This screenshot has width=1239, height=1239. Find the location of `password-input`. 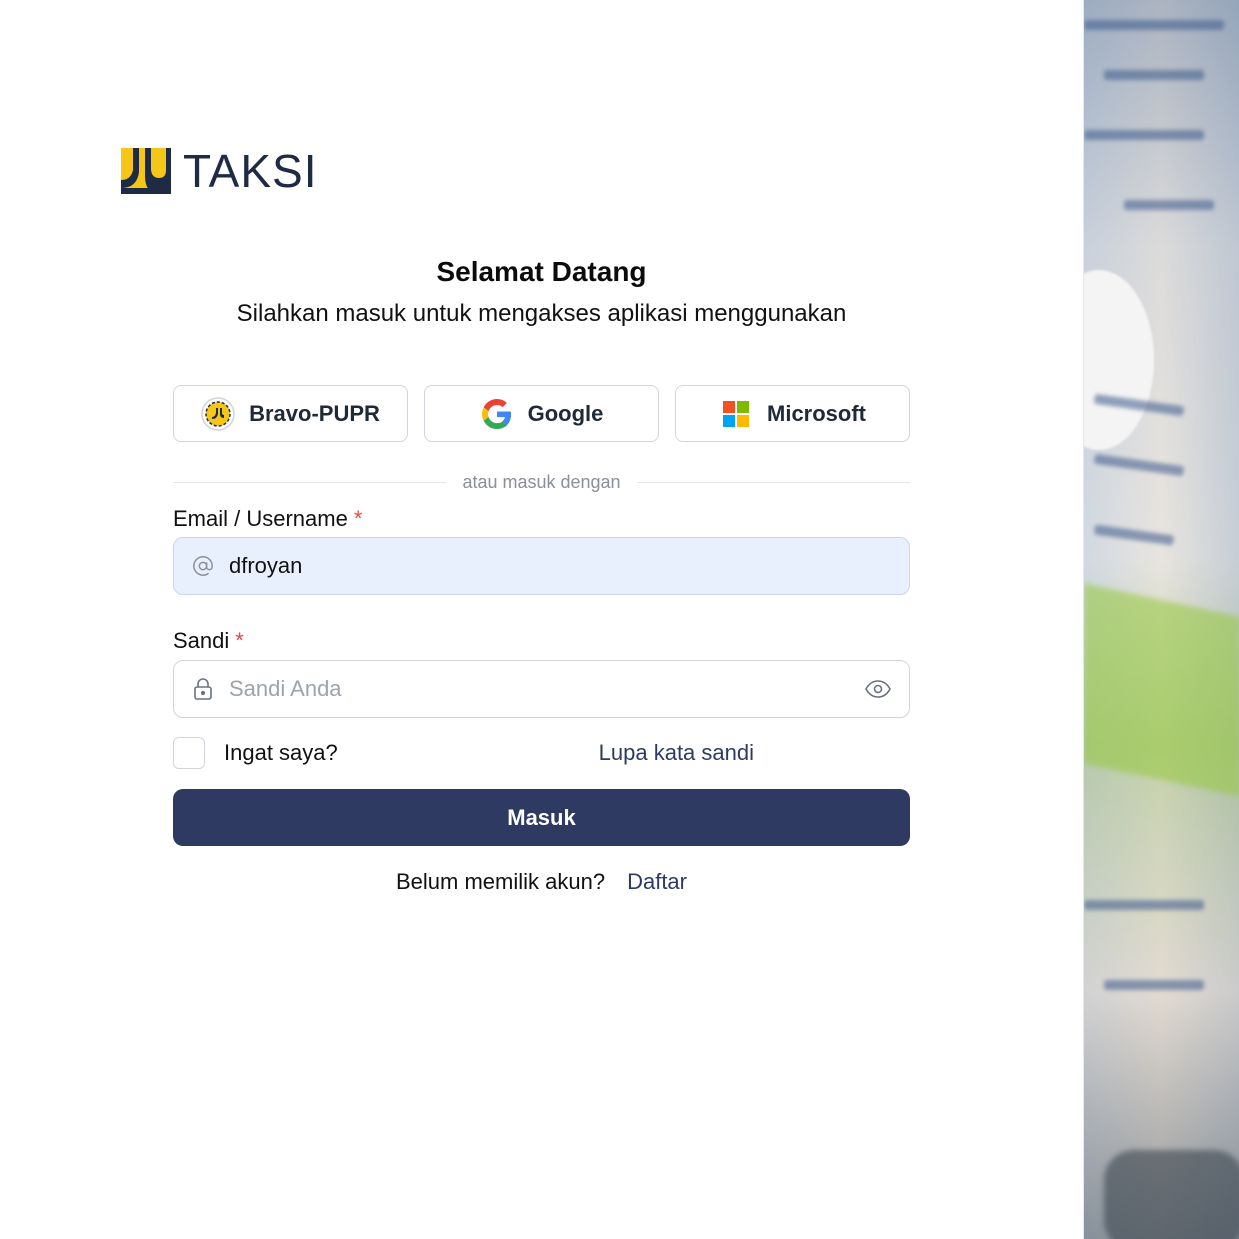

password-input is located at coordinates (547, 689).